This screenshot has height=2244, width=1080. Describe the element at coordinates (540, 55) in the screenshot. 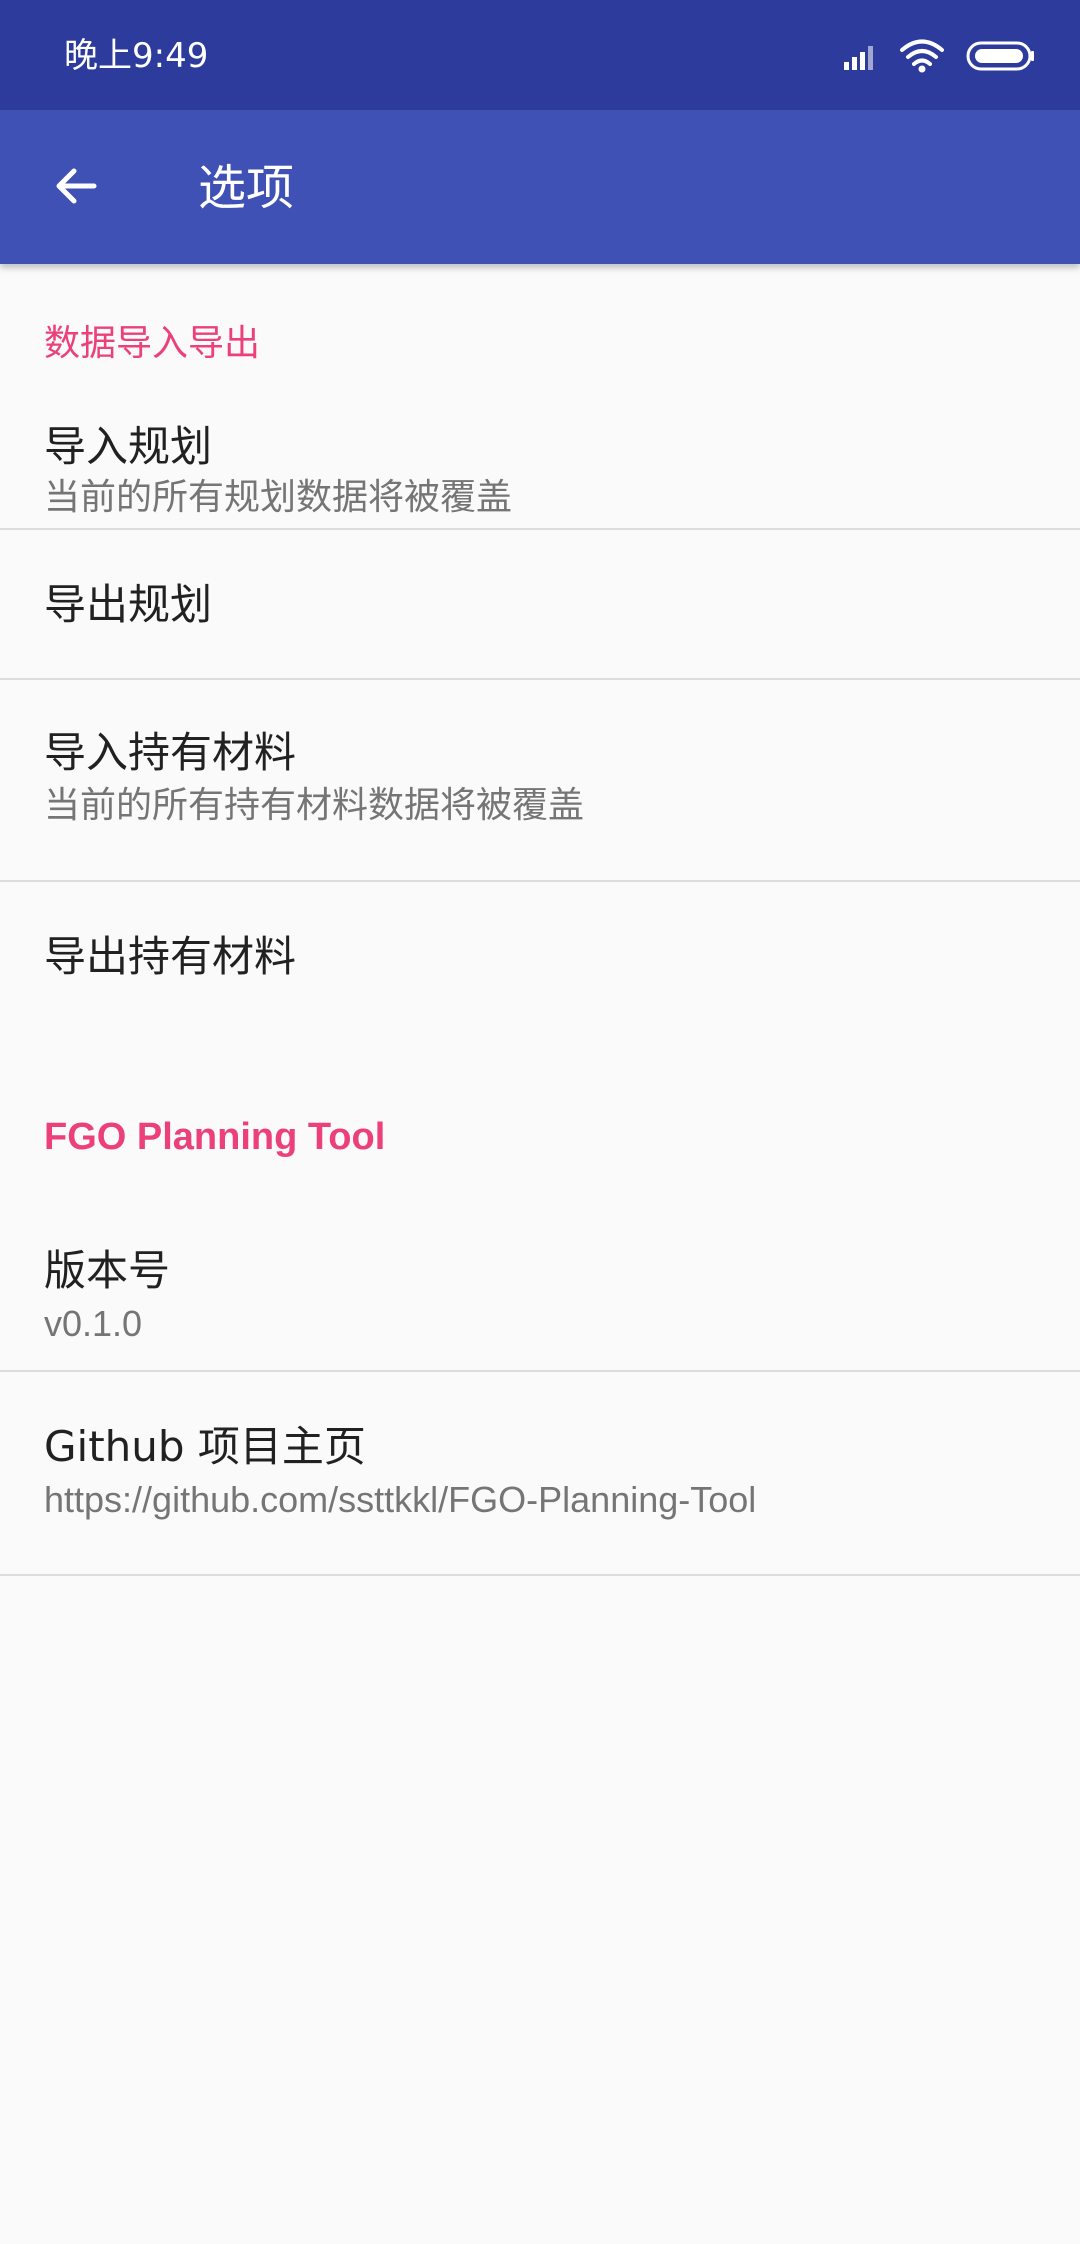

I see `status-bar: 晚上9:49` at that location.